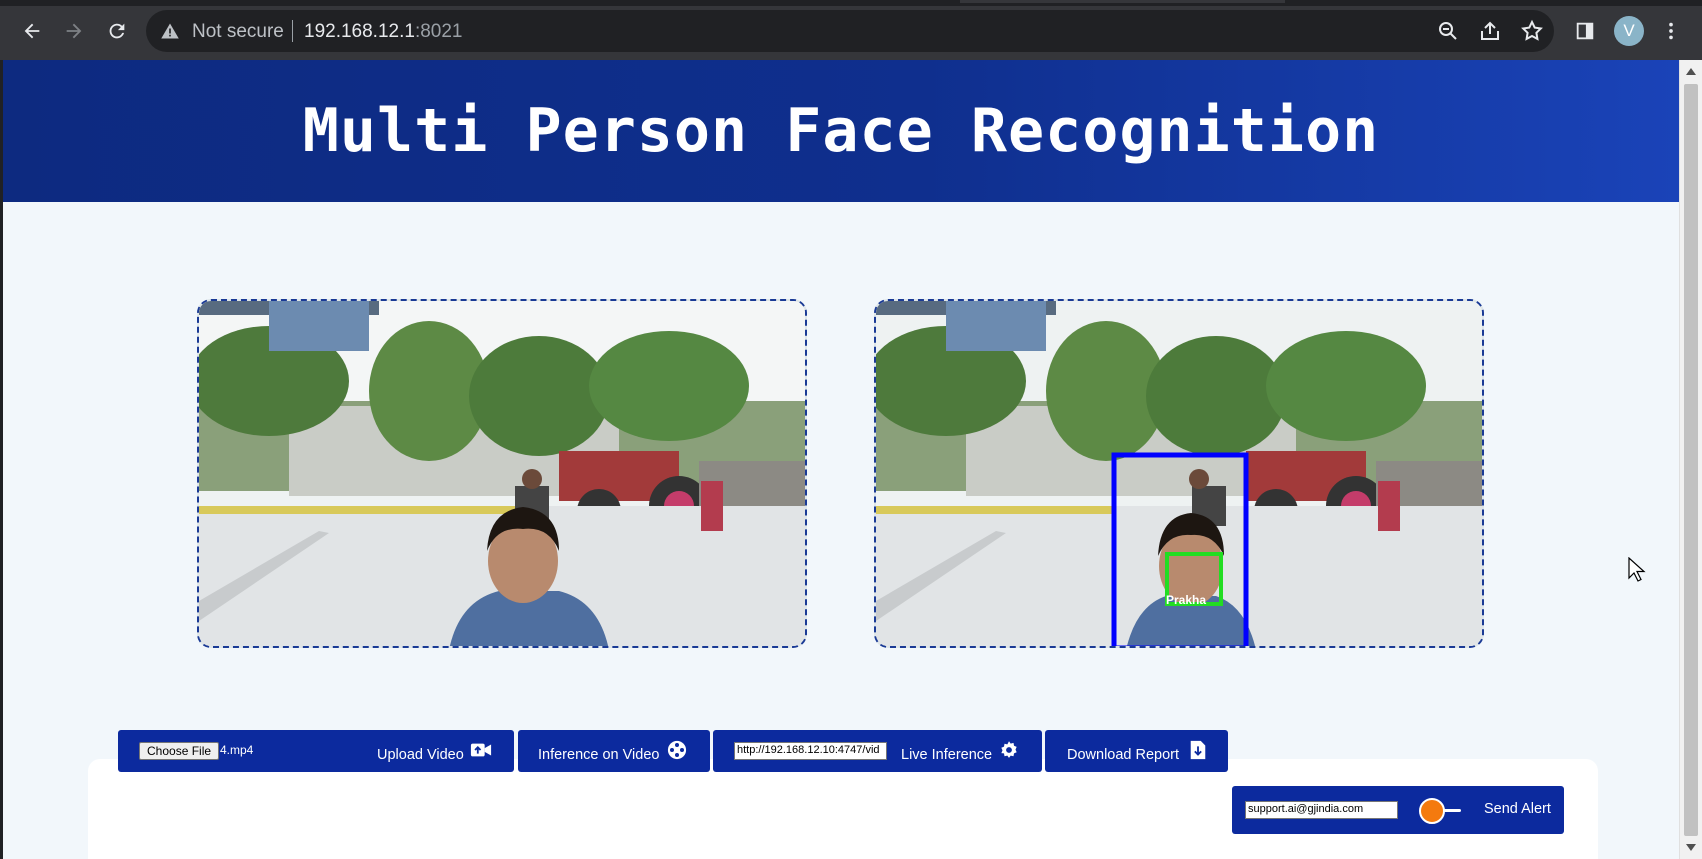 The height and width of the screenshot is (859, 1702). What do you see at coordinates (599, 755) in the screenshot?
I see `inference-on-video-label: Inference on Video` at bounding box center [599, 755].